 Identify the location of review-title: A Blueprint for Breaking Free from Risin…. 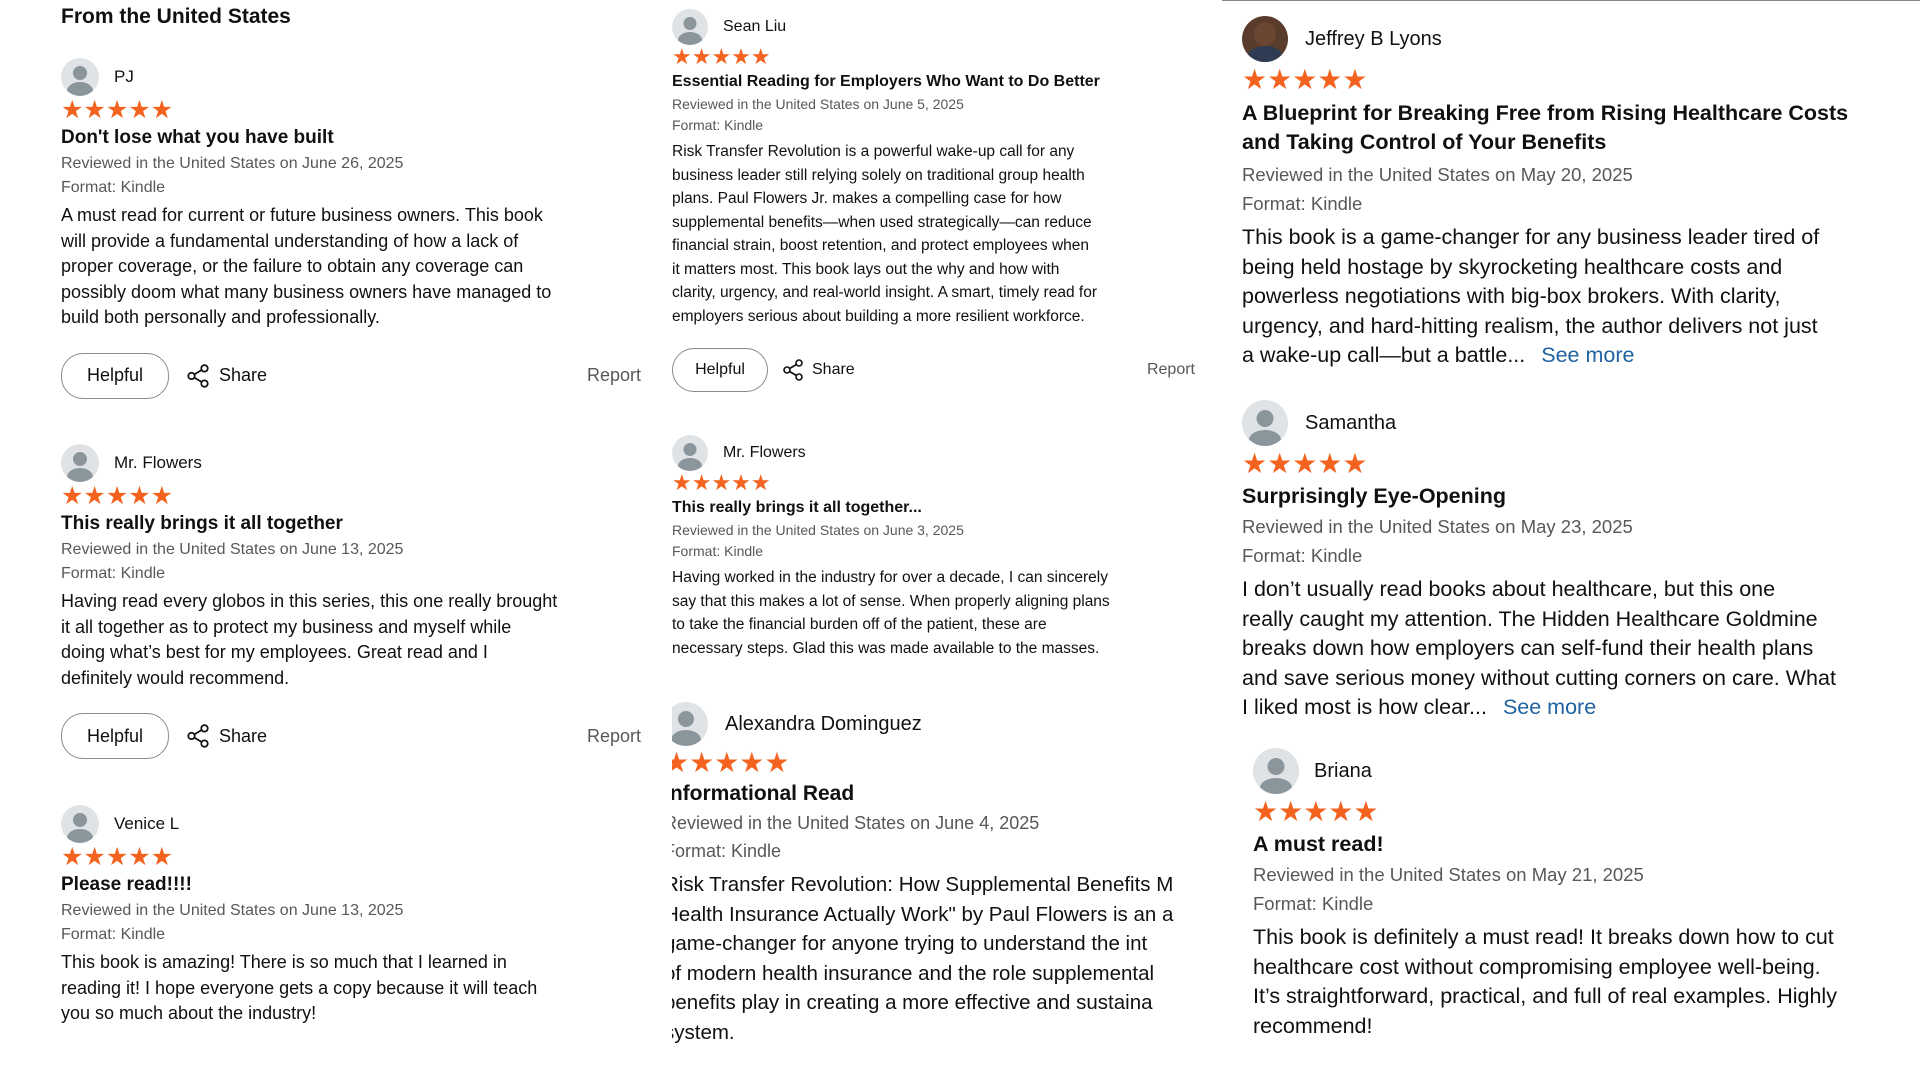
(1577, 128).